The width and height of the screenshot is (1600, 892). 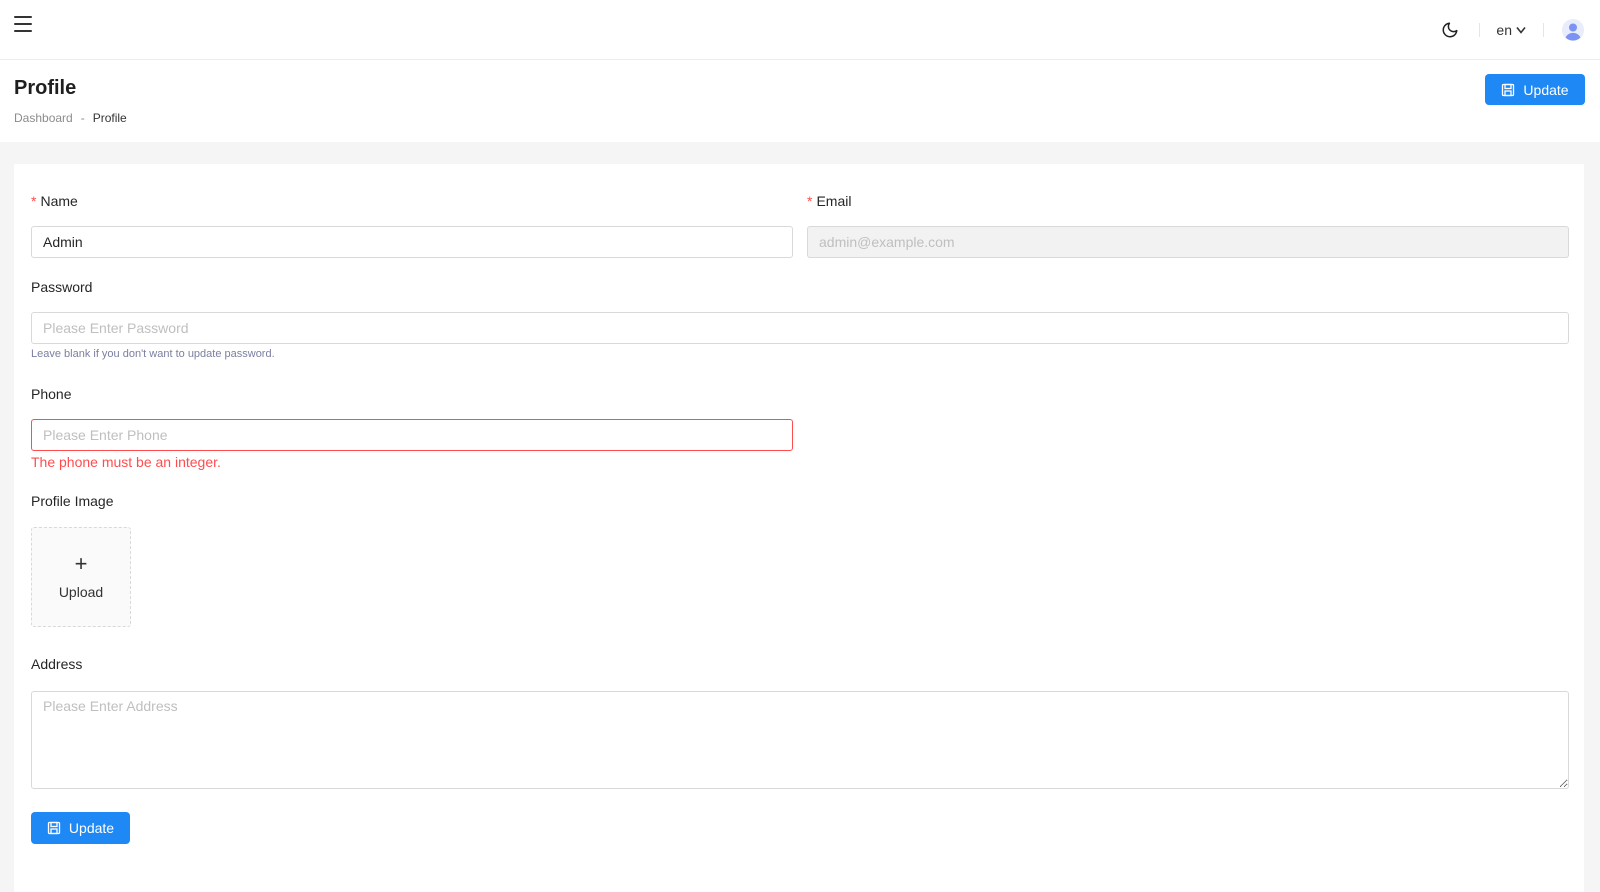 I want to click on page-title: Profile, so click(x=45, y=88).